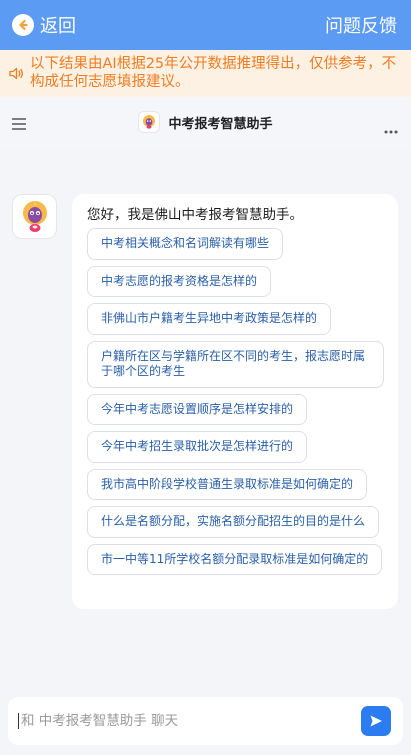  I want to click on assistant-title: 中考报考智慧助手, so click(220, 124).